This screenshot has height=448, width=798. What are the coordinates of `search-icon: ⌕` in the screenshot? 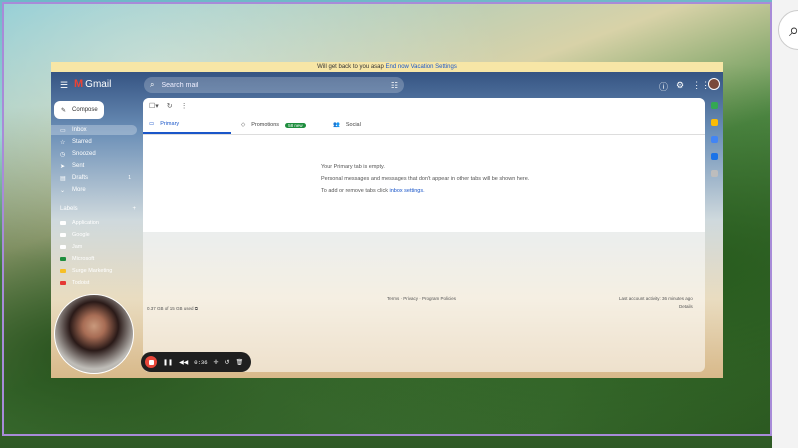 It's located at (152, 85).